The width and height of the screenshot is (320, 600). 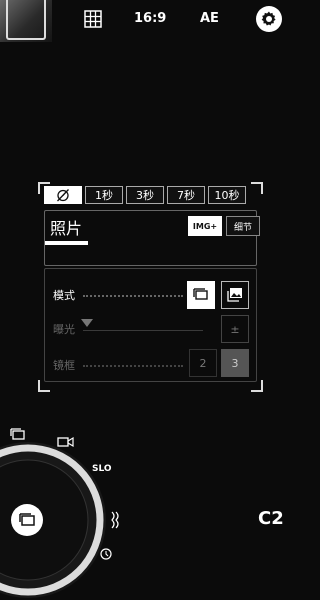 What do you see at coordinates (106, 554) in the screenshot?
I see `timelapse-icon` at bounding box center [106, 554].